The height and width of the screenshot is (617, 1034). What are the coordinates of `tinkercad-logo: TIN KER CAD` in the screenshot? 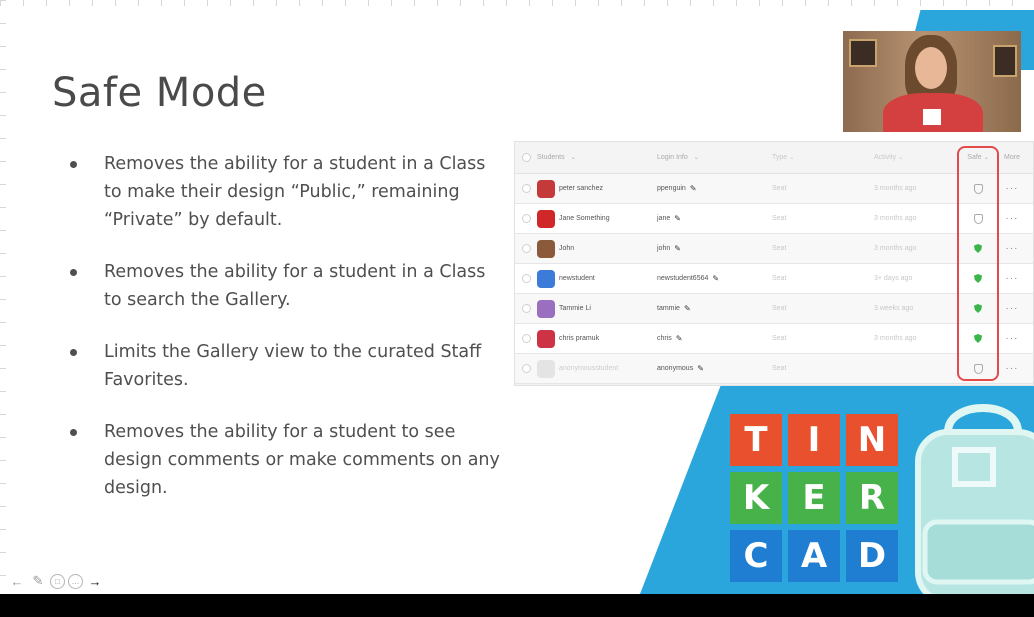 It's located at (814, 498).